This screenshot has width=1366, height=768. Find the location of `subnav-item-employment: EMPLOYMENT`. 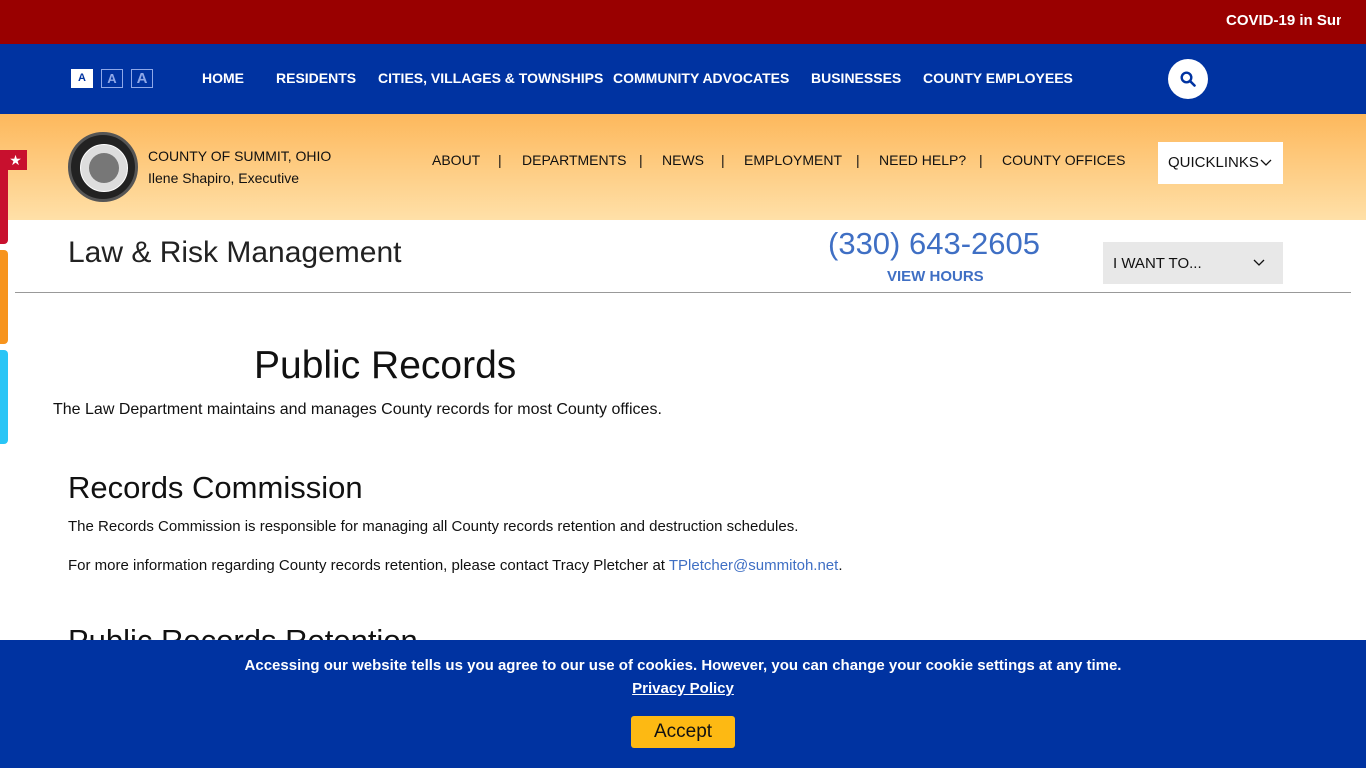

subnav-item-employment: EMPLOYMENT is located at coordinates (793, 160).